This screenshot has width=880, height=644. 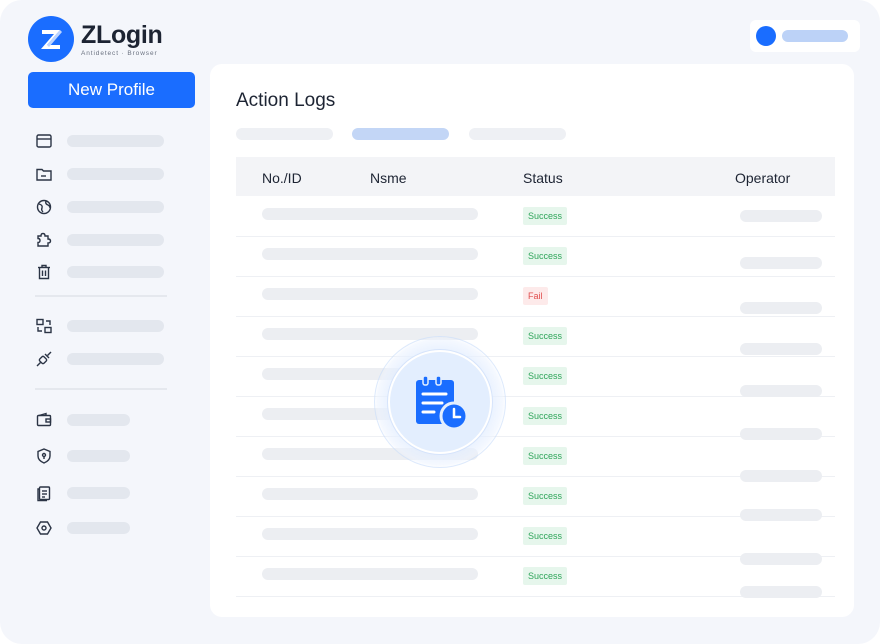 I want to click on column-header-id: No./ID, so click(x=282, y=178).